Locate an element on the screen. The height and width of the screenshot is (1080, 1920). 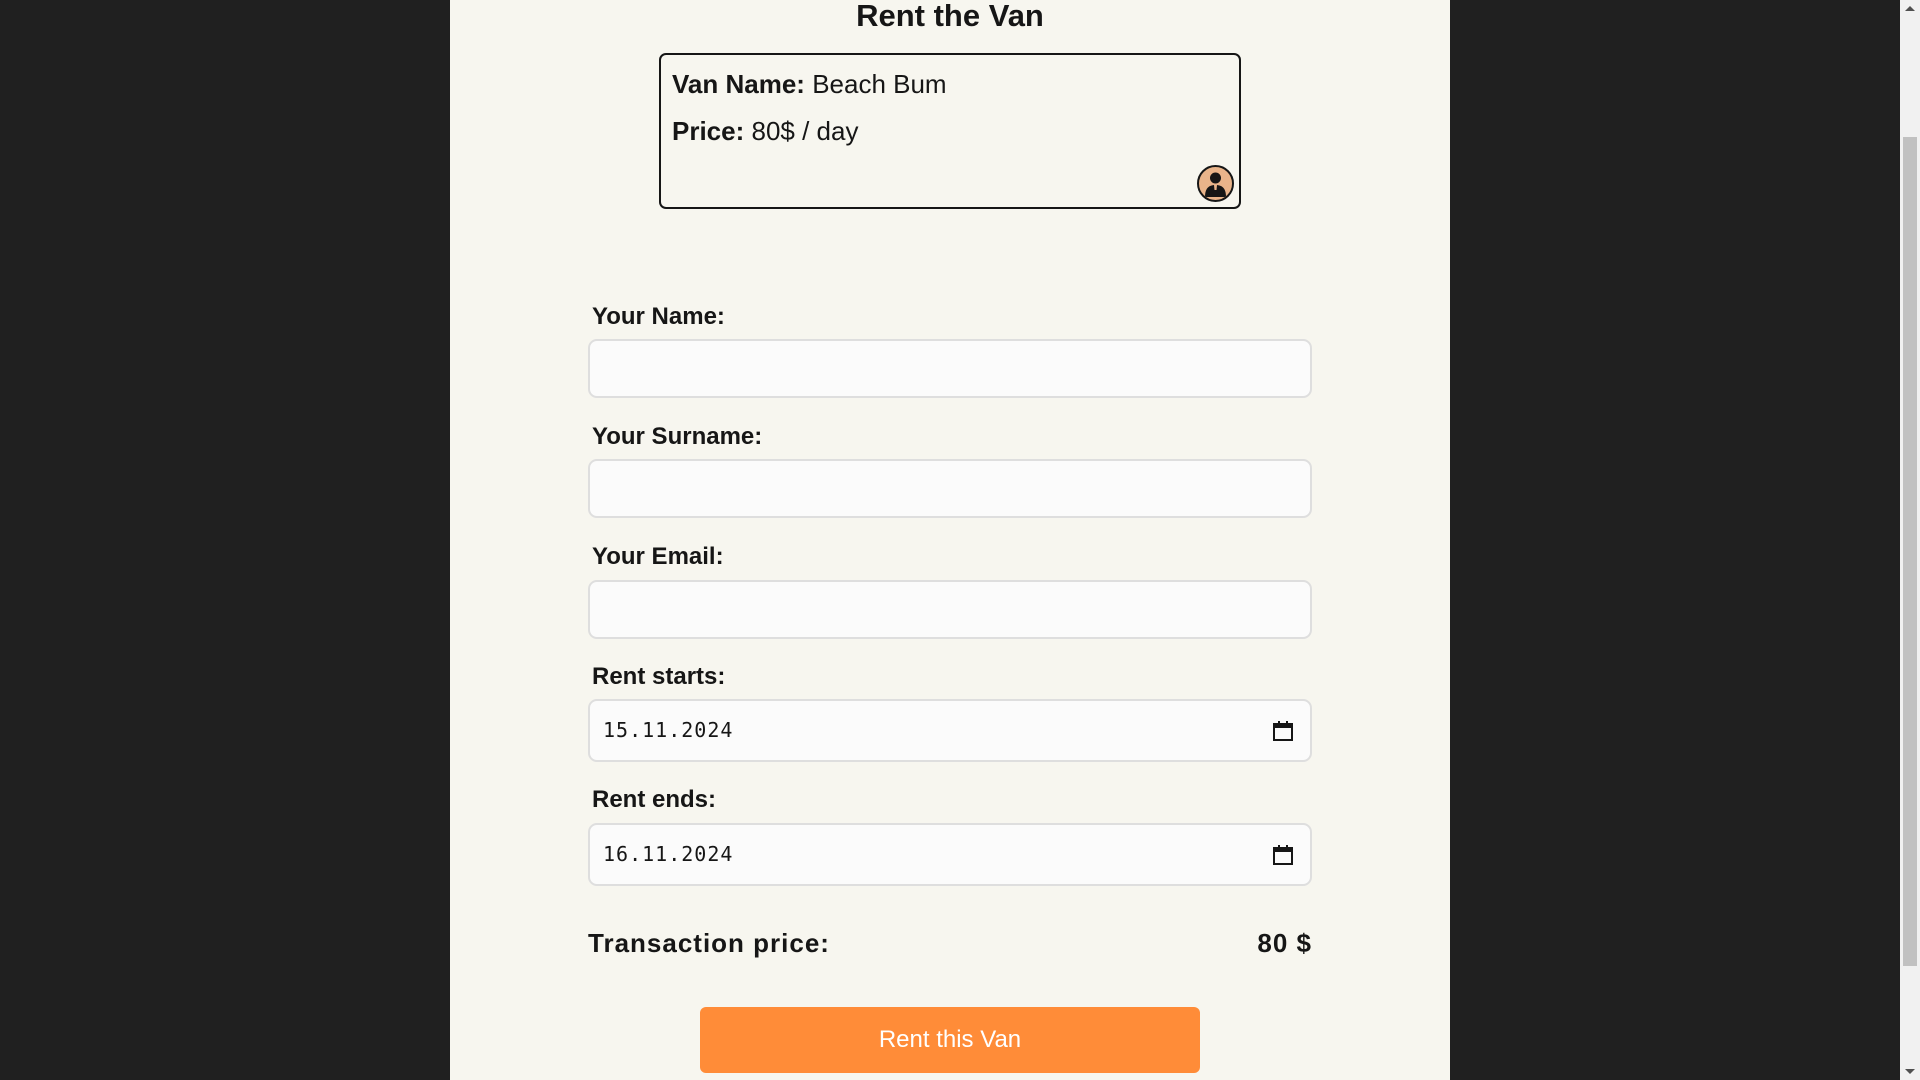
van-info-card: Van Name: Beach Bum Price: 80$ / day is located at coordinates (950, 131).